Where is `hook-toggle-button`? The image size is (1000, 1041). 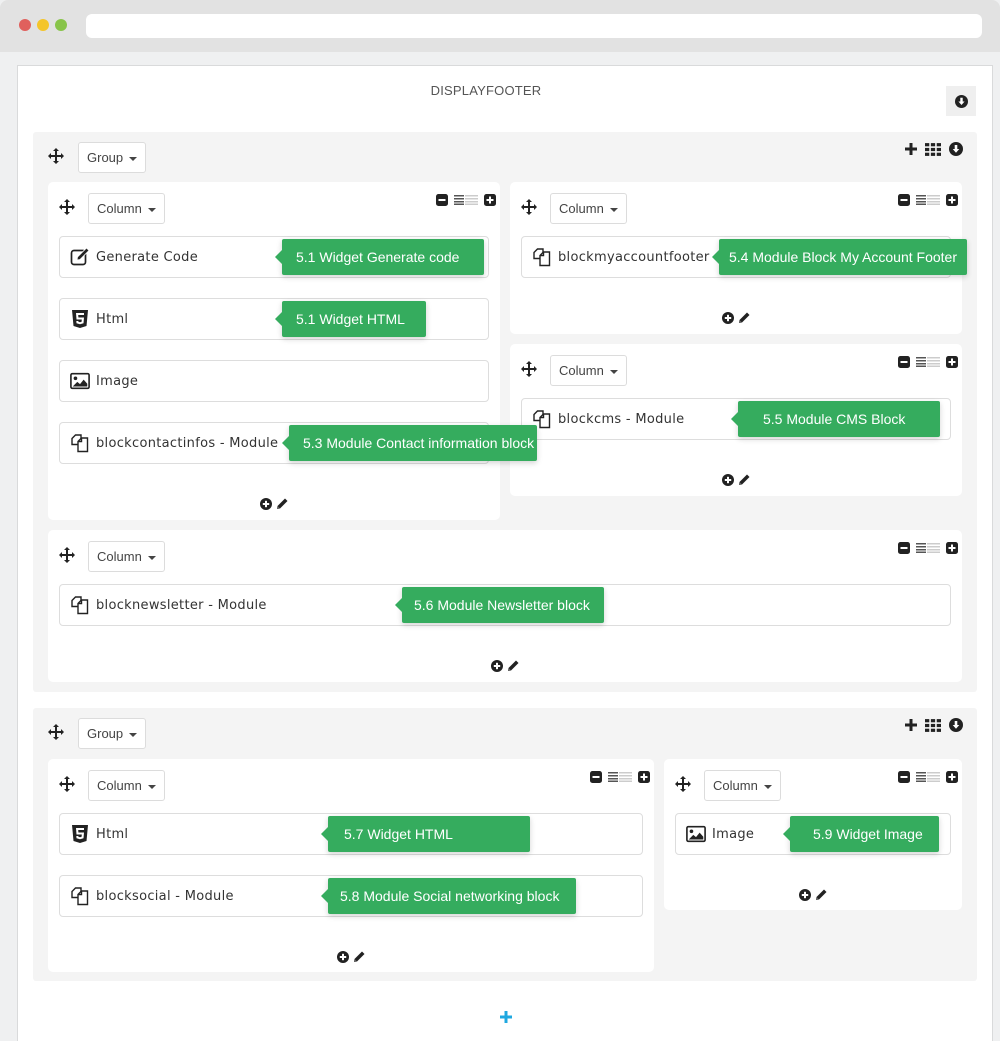 hook-toggle-button is located at coordinates (961, 101).